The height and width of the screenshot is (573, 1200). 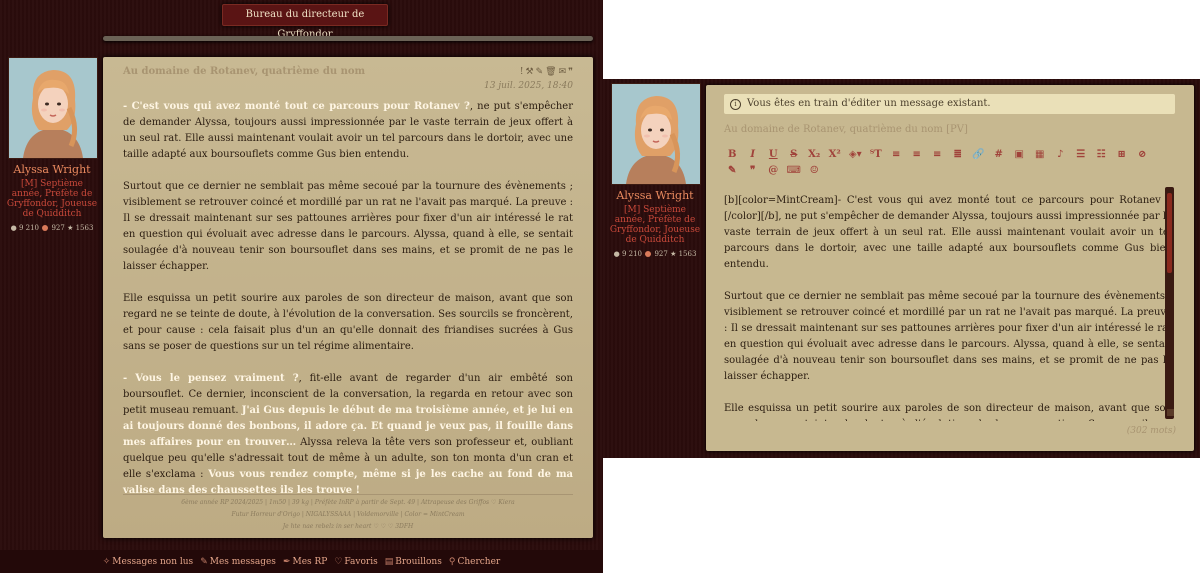 I want to click on heart-icon: ♡, so click(x=338, y=561).